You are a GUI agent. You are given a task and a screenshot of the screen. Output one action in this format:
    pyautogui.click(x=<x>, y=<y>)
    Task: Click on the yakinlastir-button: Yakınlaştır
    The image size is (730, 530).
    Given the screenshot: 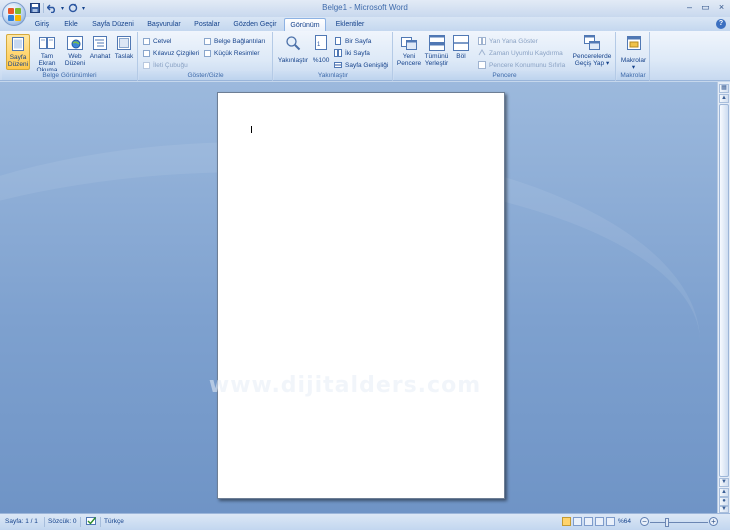 What is the action you would take?
    pyautogui.click(x=293, y=52)
    